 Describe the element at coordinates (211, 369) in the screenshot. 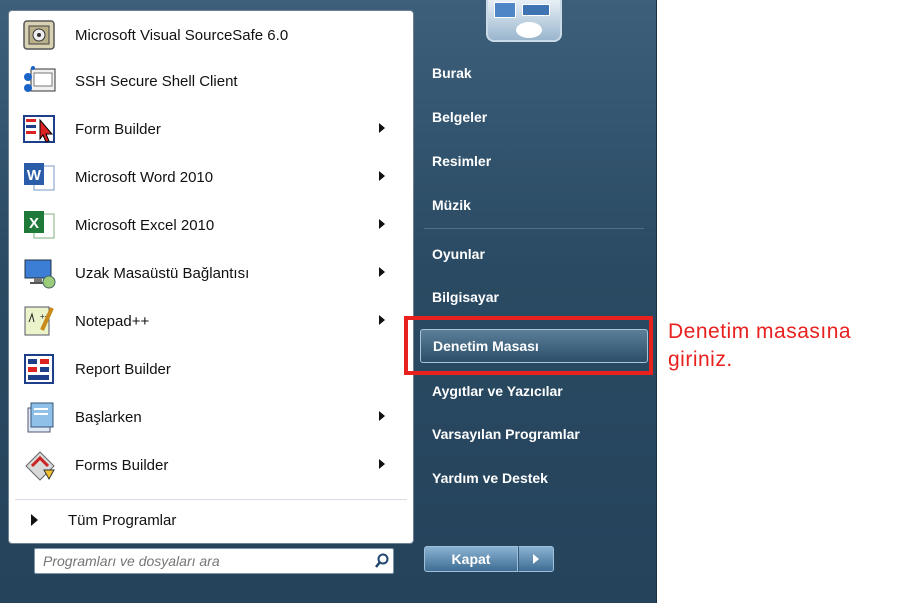

I see `program-item-report-builder: Report Builder` at that location.